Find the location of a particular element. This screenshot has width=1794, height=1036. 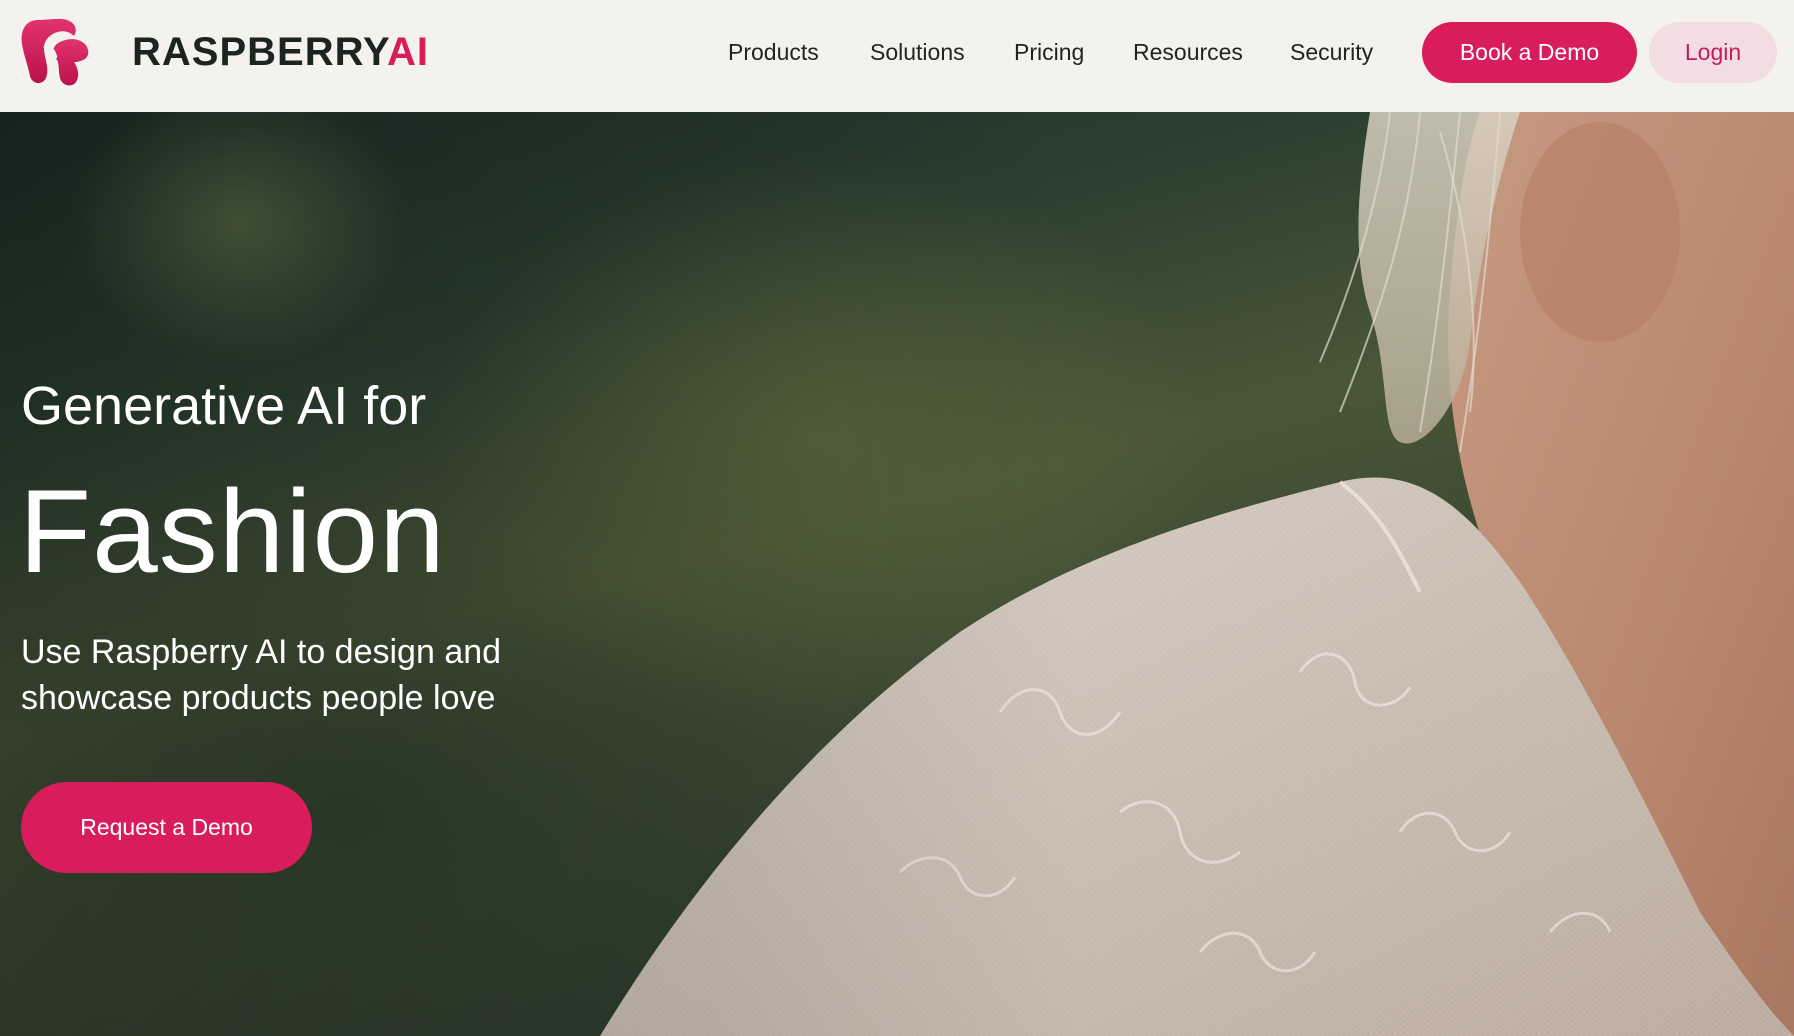

brand-wordmark: RASPBERRYAI is located at coordinates (280, 52).